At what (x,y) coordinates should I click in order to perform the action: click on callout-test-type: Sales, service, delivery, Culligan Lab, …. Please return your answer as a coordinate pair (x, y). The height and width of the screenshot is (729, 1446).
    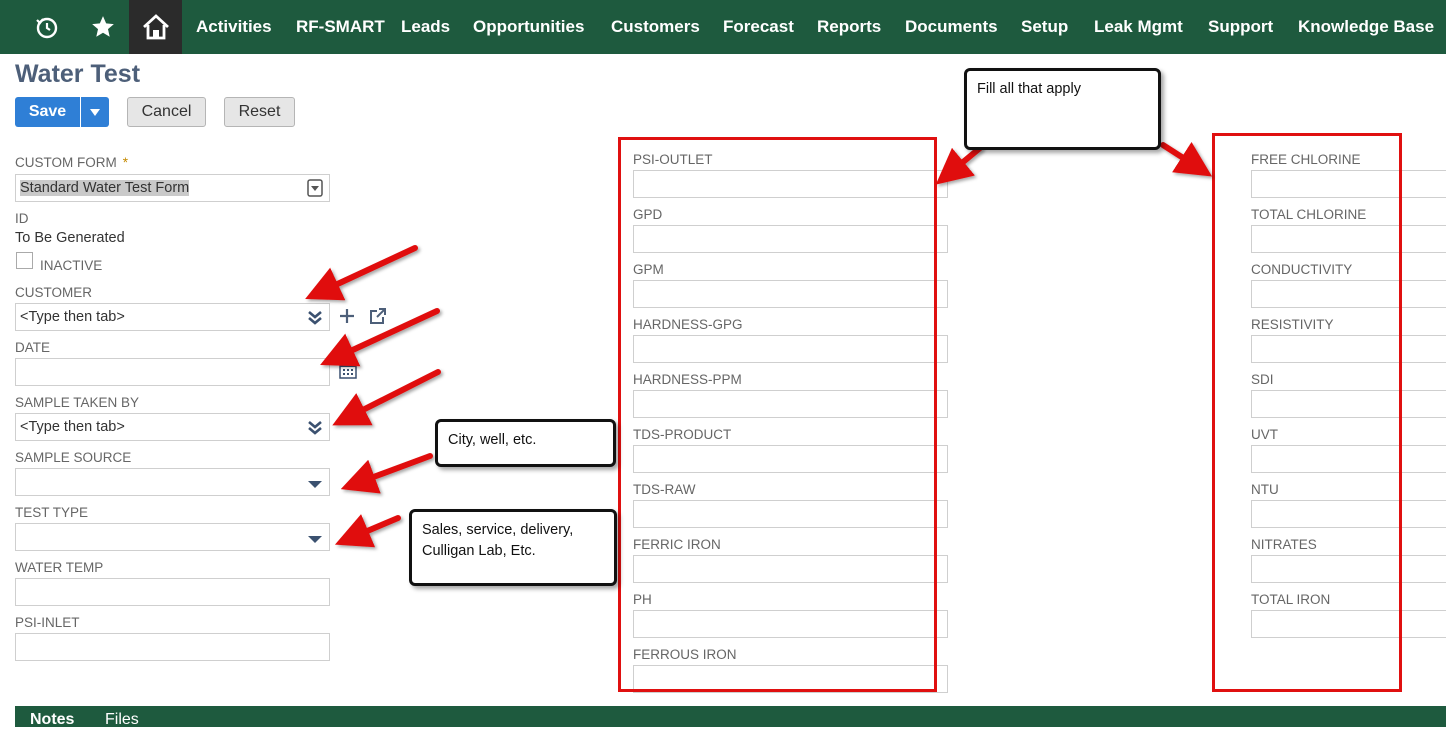
    Looking at the image, I should click on (513, 547).